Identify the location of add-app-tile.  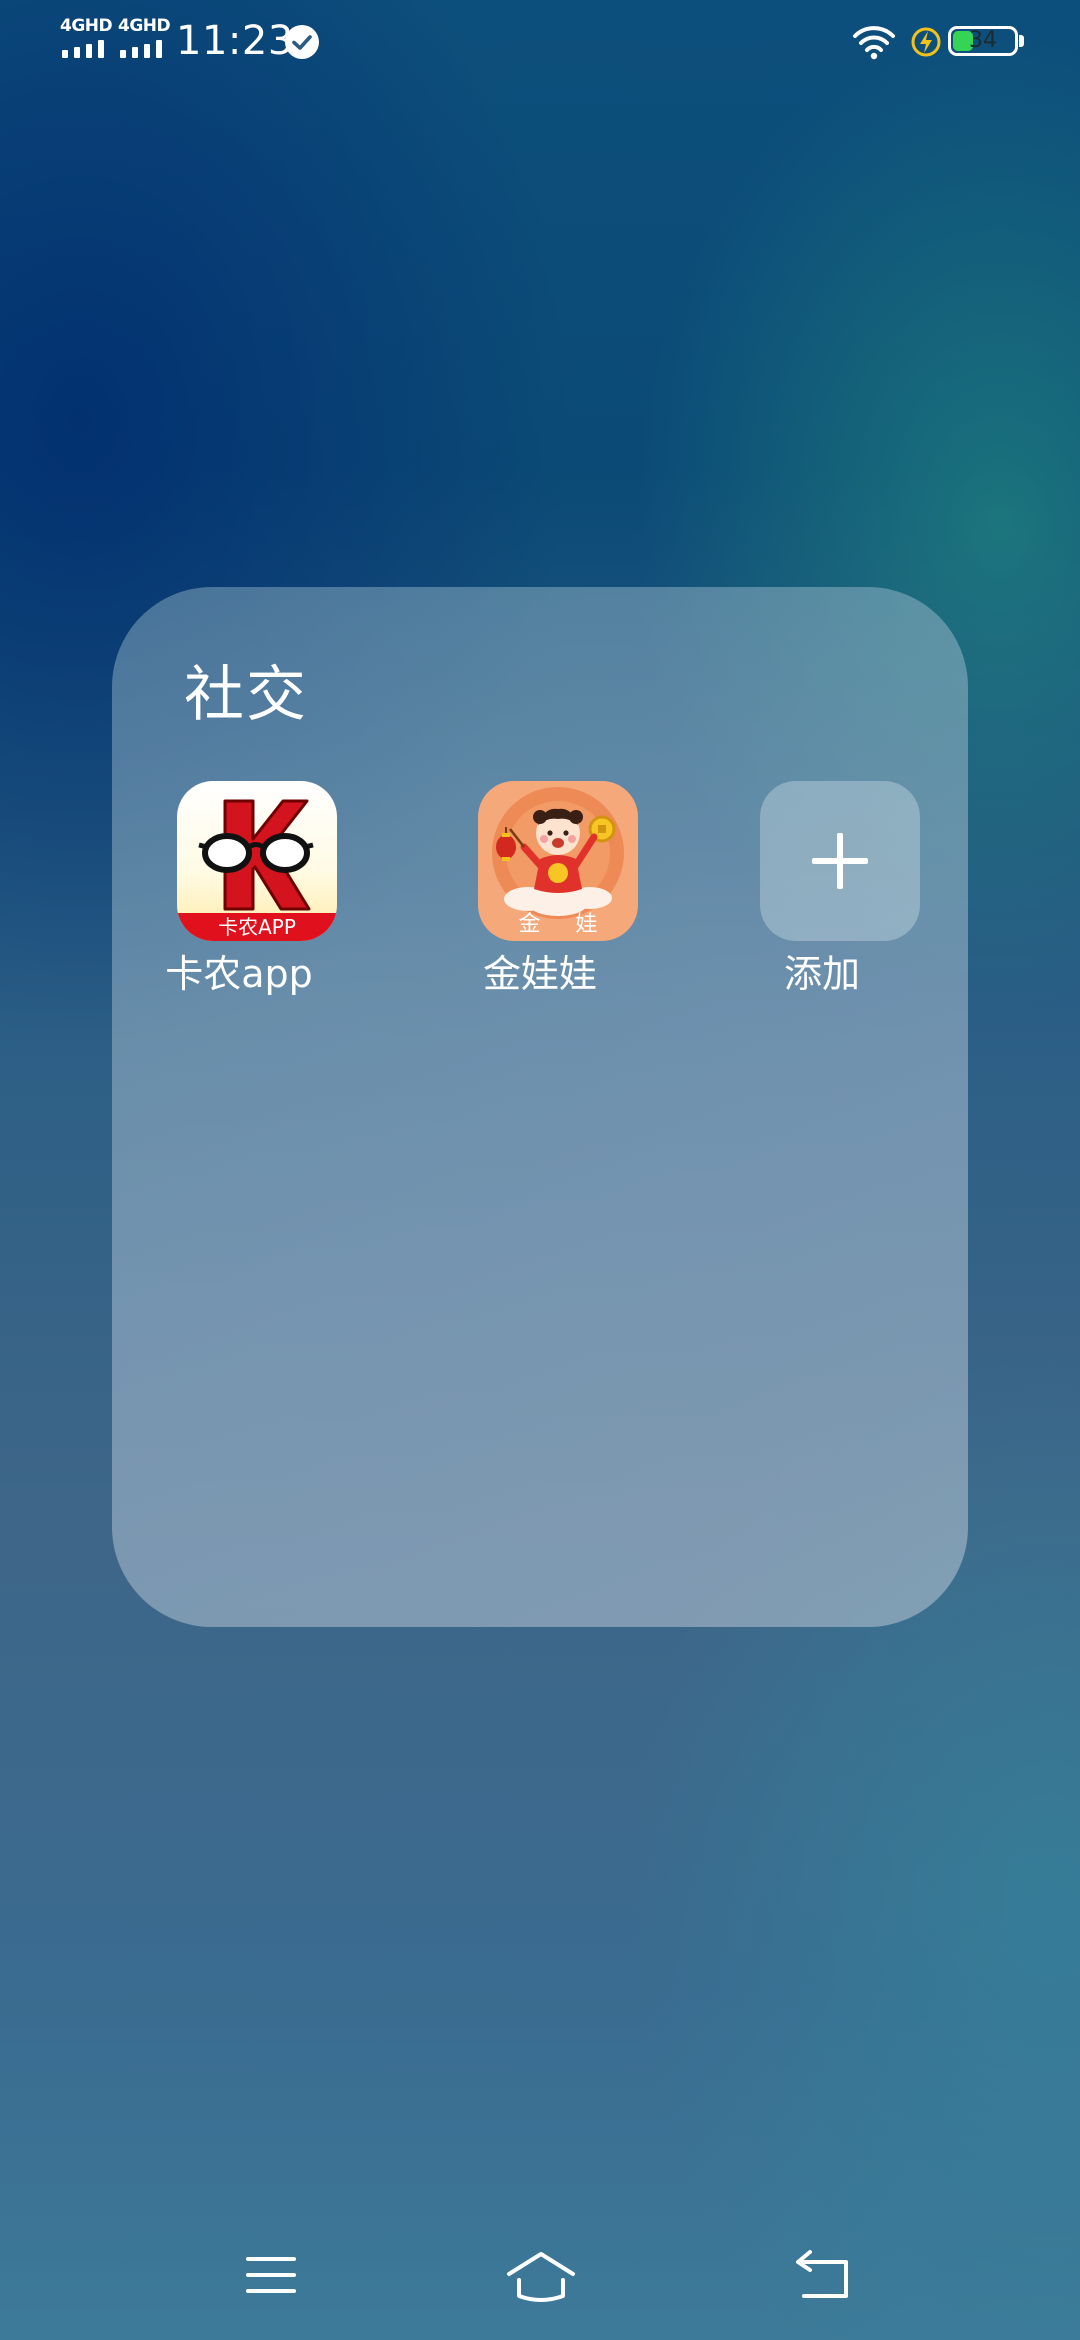
(840, 861).